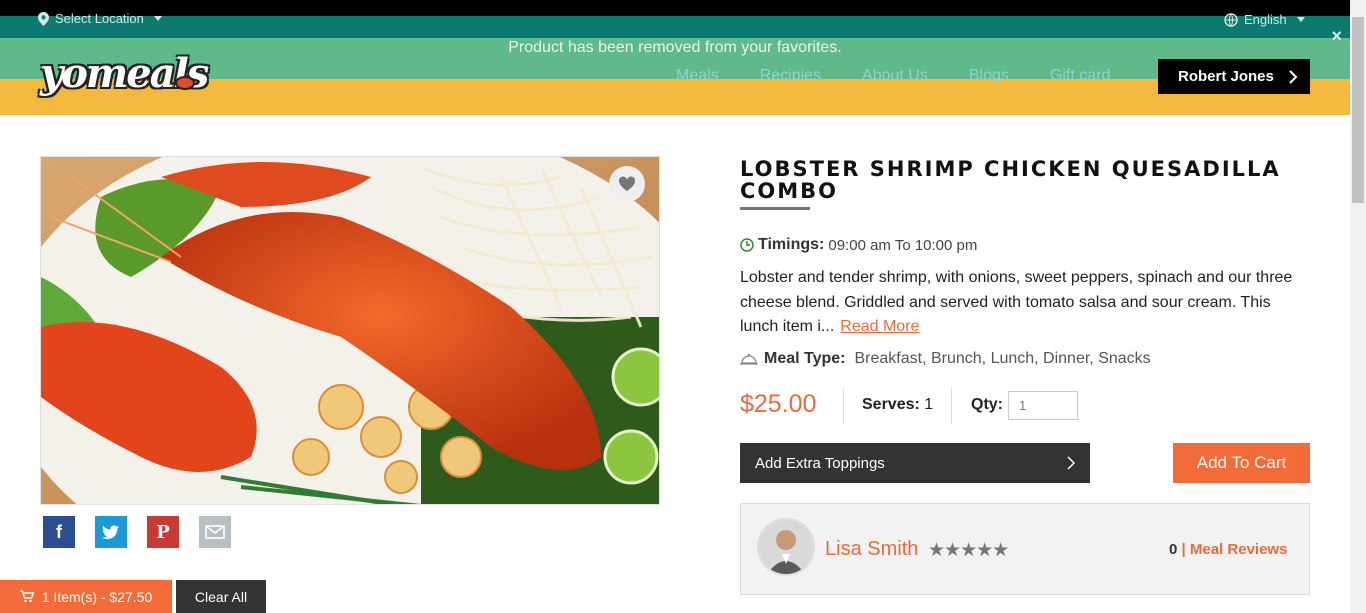  I want to click on facebook-share-button: f, so click(59, 532).